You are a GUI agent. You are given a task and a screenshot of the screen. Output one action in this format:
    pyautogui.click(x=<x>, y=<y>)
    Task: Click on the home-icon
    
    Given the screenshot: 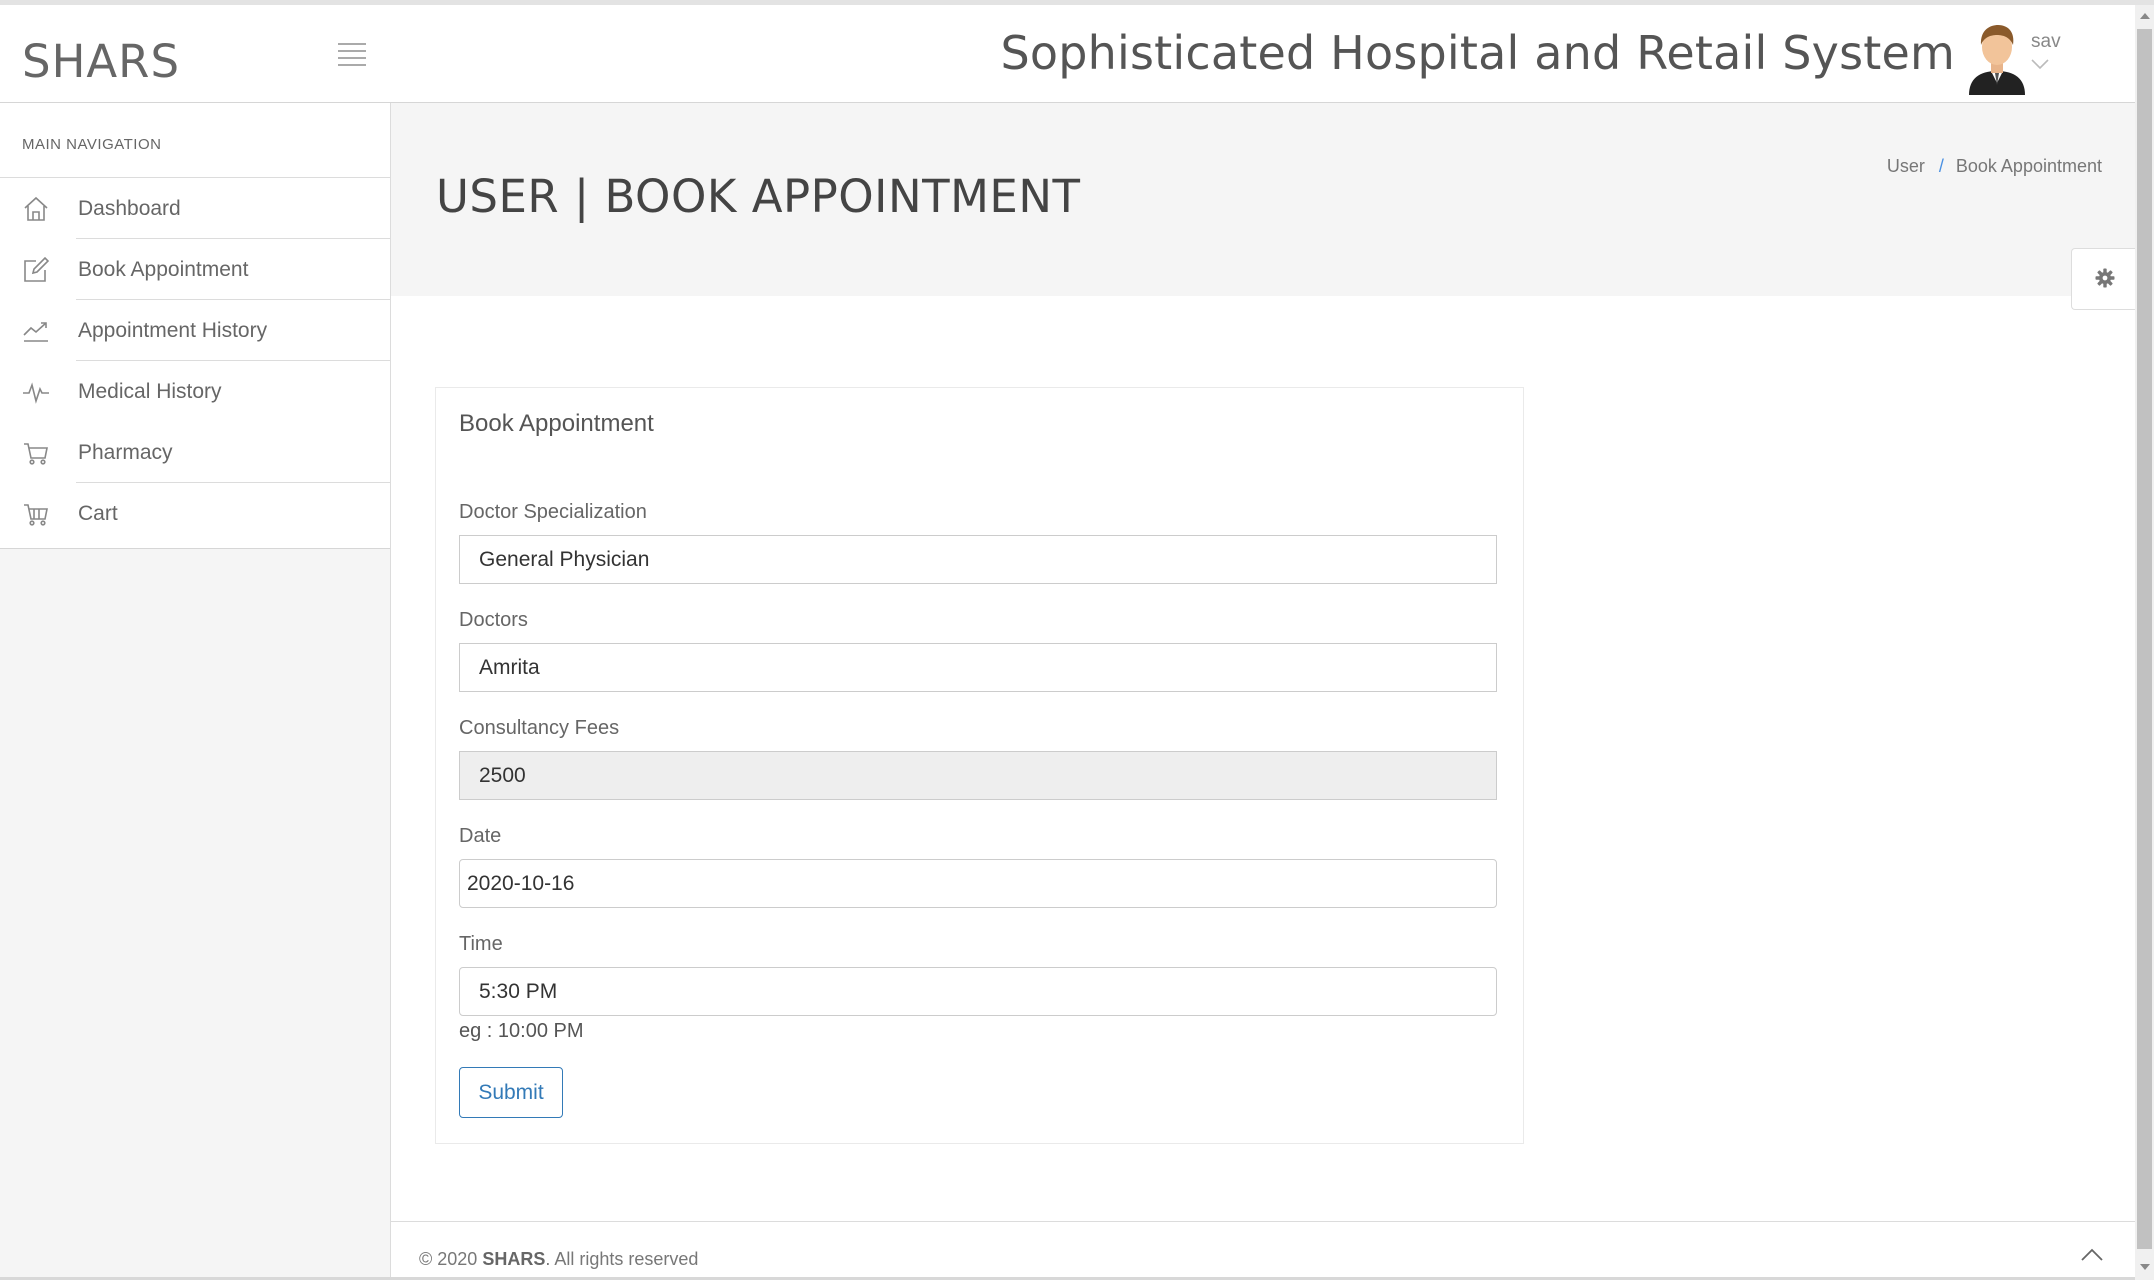 What is the action you would take?
    pyautogui.click(x=36, y=208)
    